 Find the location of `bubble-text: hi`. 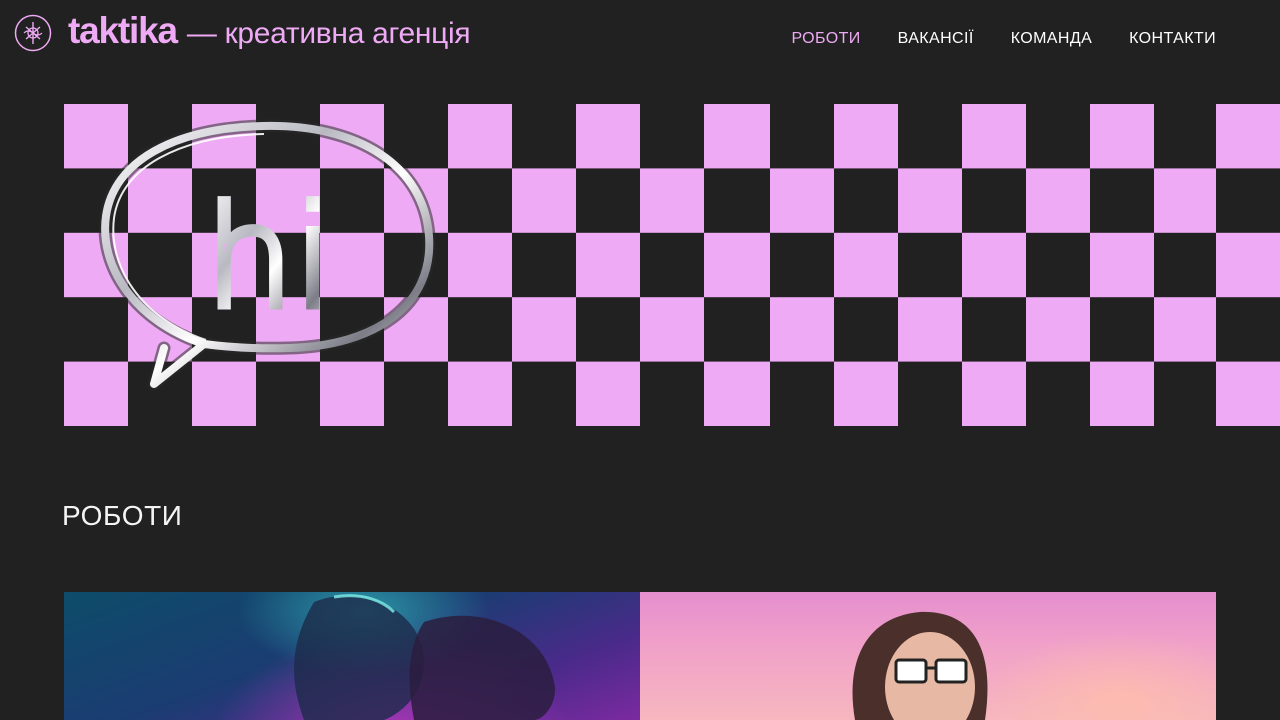

bubble-text: hi is located at coordinates (269, 258).